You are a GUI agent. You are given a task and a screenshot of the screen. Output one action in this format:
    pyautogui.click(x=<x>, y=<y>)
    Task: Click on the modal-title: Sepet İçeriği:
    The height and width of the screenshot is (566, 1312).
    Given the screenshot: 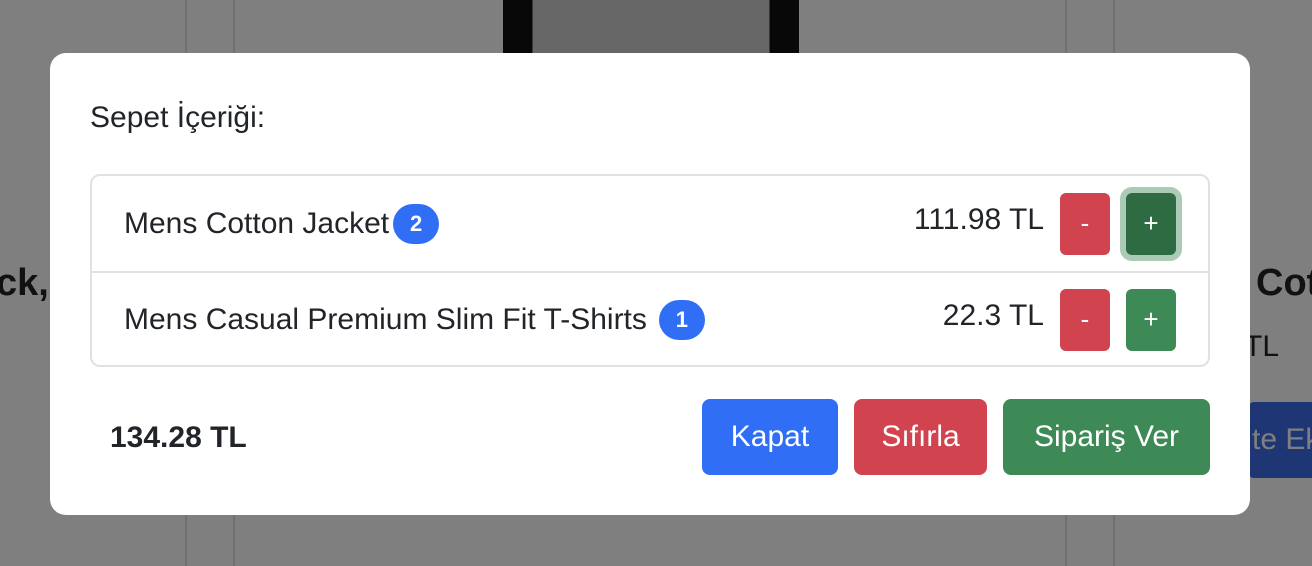 What is the action you would take?
    pyautogui.click(x=178, y=117)
    